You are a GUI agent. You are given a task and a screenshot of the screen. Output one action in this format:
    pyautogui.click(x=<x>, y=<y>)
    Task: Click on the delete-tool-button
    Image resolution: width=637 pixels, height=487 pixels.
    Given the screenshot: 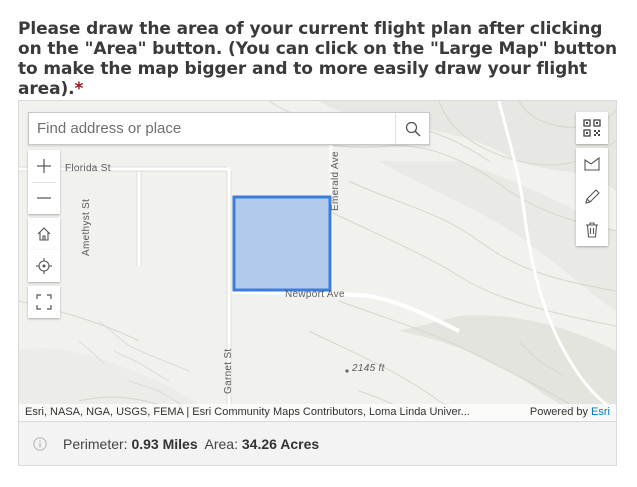 What is the action you would take?
    pyautogui.click(x=592, y=230)
    